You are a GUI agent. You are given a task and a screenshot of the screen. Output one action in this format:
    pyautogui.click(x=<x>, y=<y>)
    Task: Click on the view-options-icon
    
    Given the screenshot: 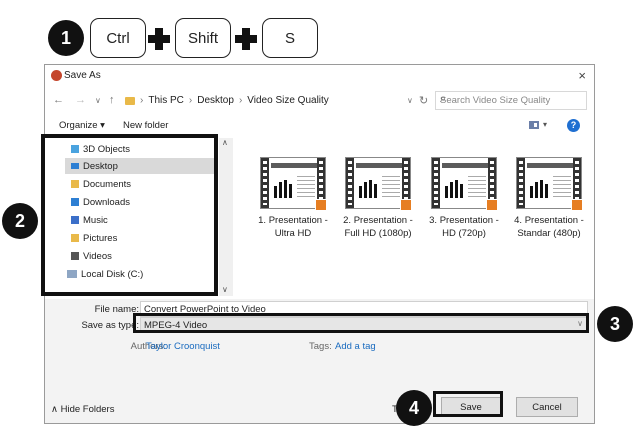 What is the action you would take?
    pyautogui.click(x=534, y=125)
    